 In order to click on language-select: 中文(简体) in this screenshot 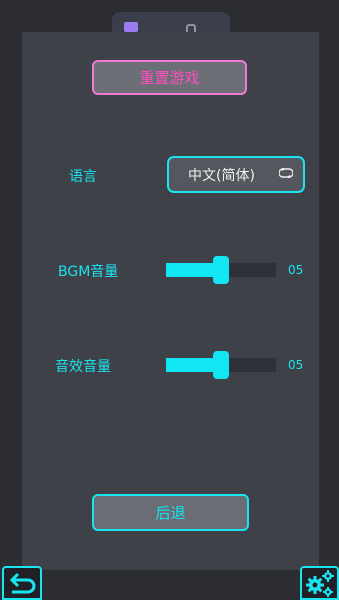, I will do `click(236, 174)`.